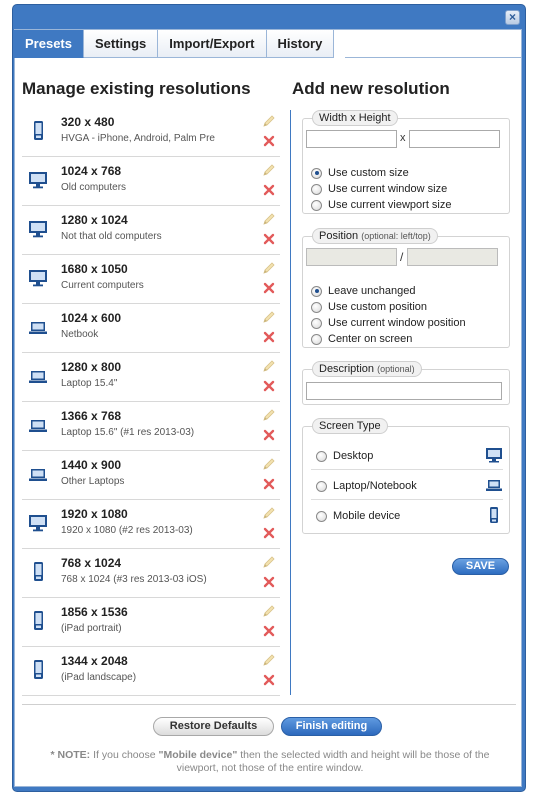 The height and width of the screenshot is (799, 535). Describe the element at coordinates (300, 44) in the screenshot. I see `tab-history: History` at that location.